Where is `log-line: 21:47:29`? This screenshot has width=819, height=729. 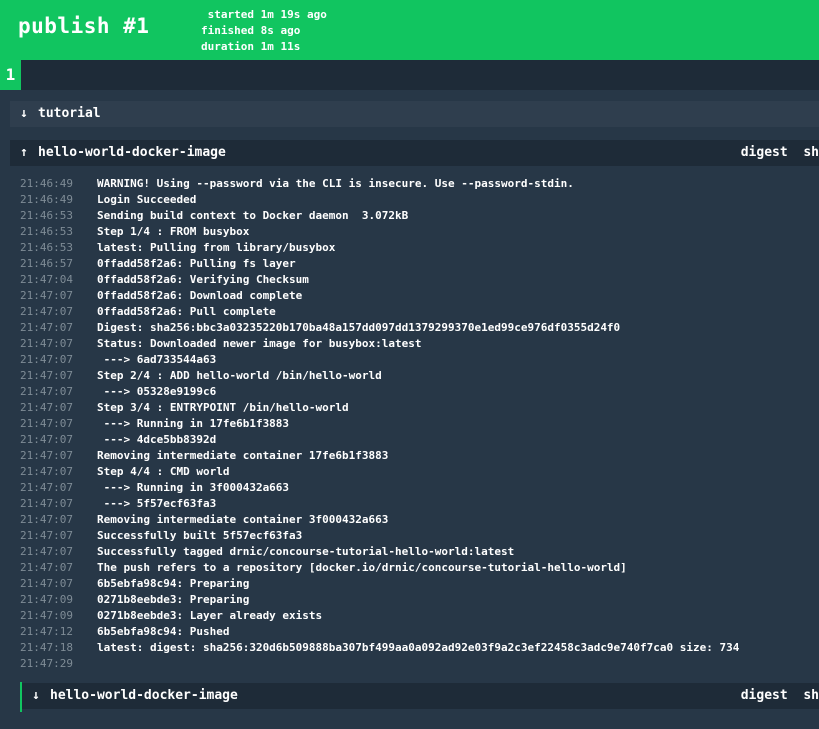
log-line: 21:47:29 is located at coordinates (379, 664).